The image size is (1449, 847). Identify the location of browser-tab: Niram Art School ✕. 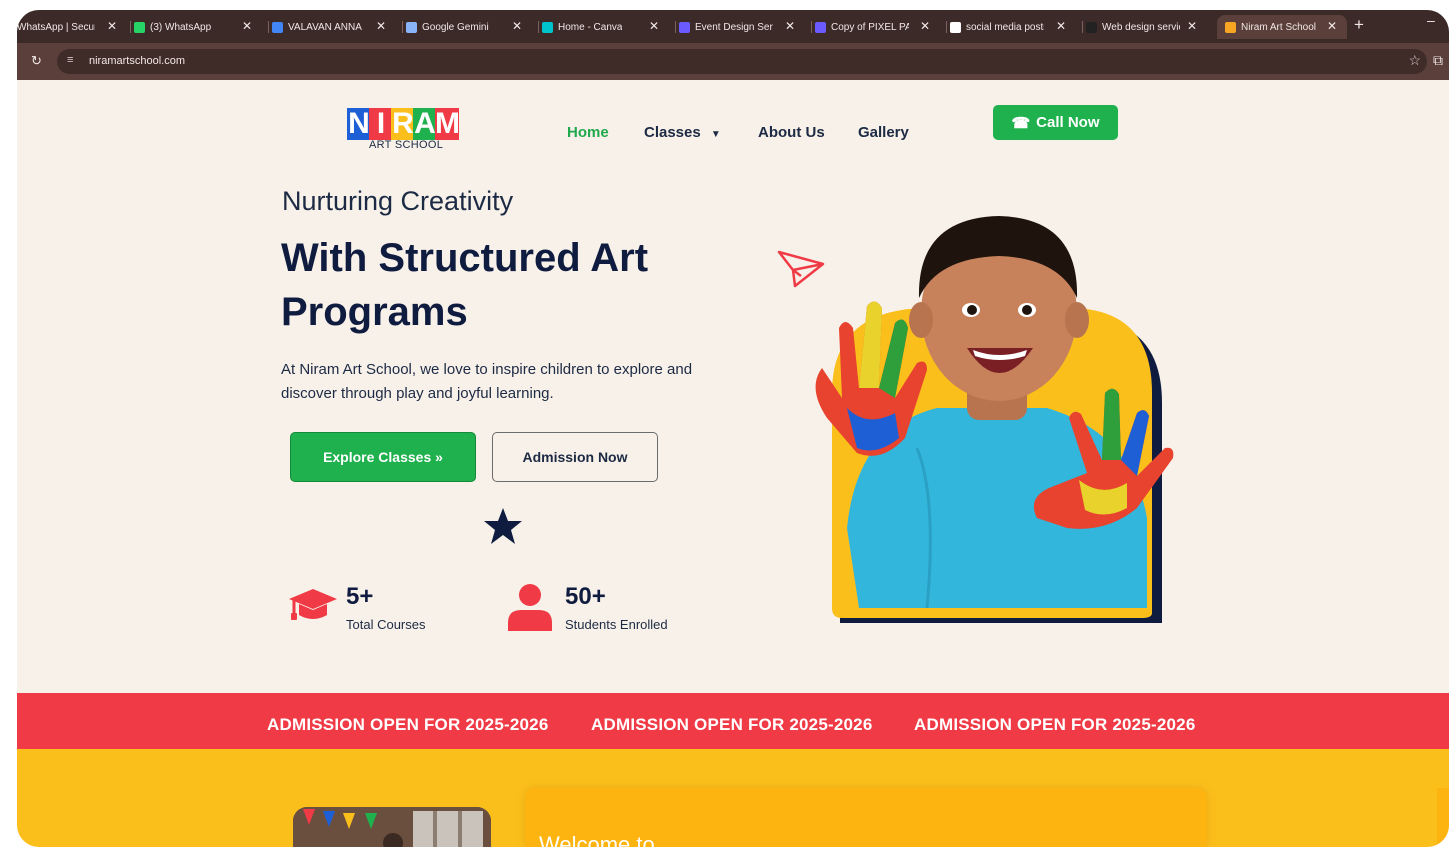
(1282, 27).